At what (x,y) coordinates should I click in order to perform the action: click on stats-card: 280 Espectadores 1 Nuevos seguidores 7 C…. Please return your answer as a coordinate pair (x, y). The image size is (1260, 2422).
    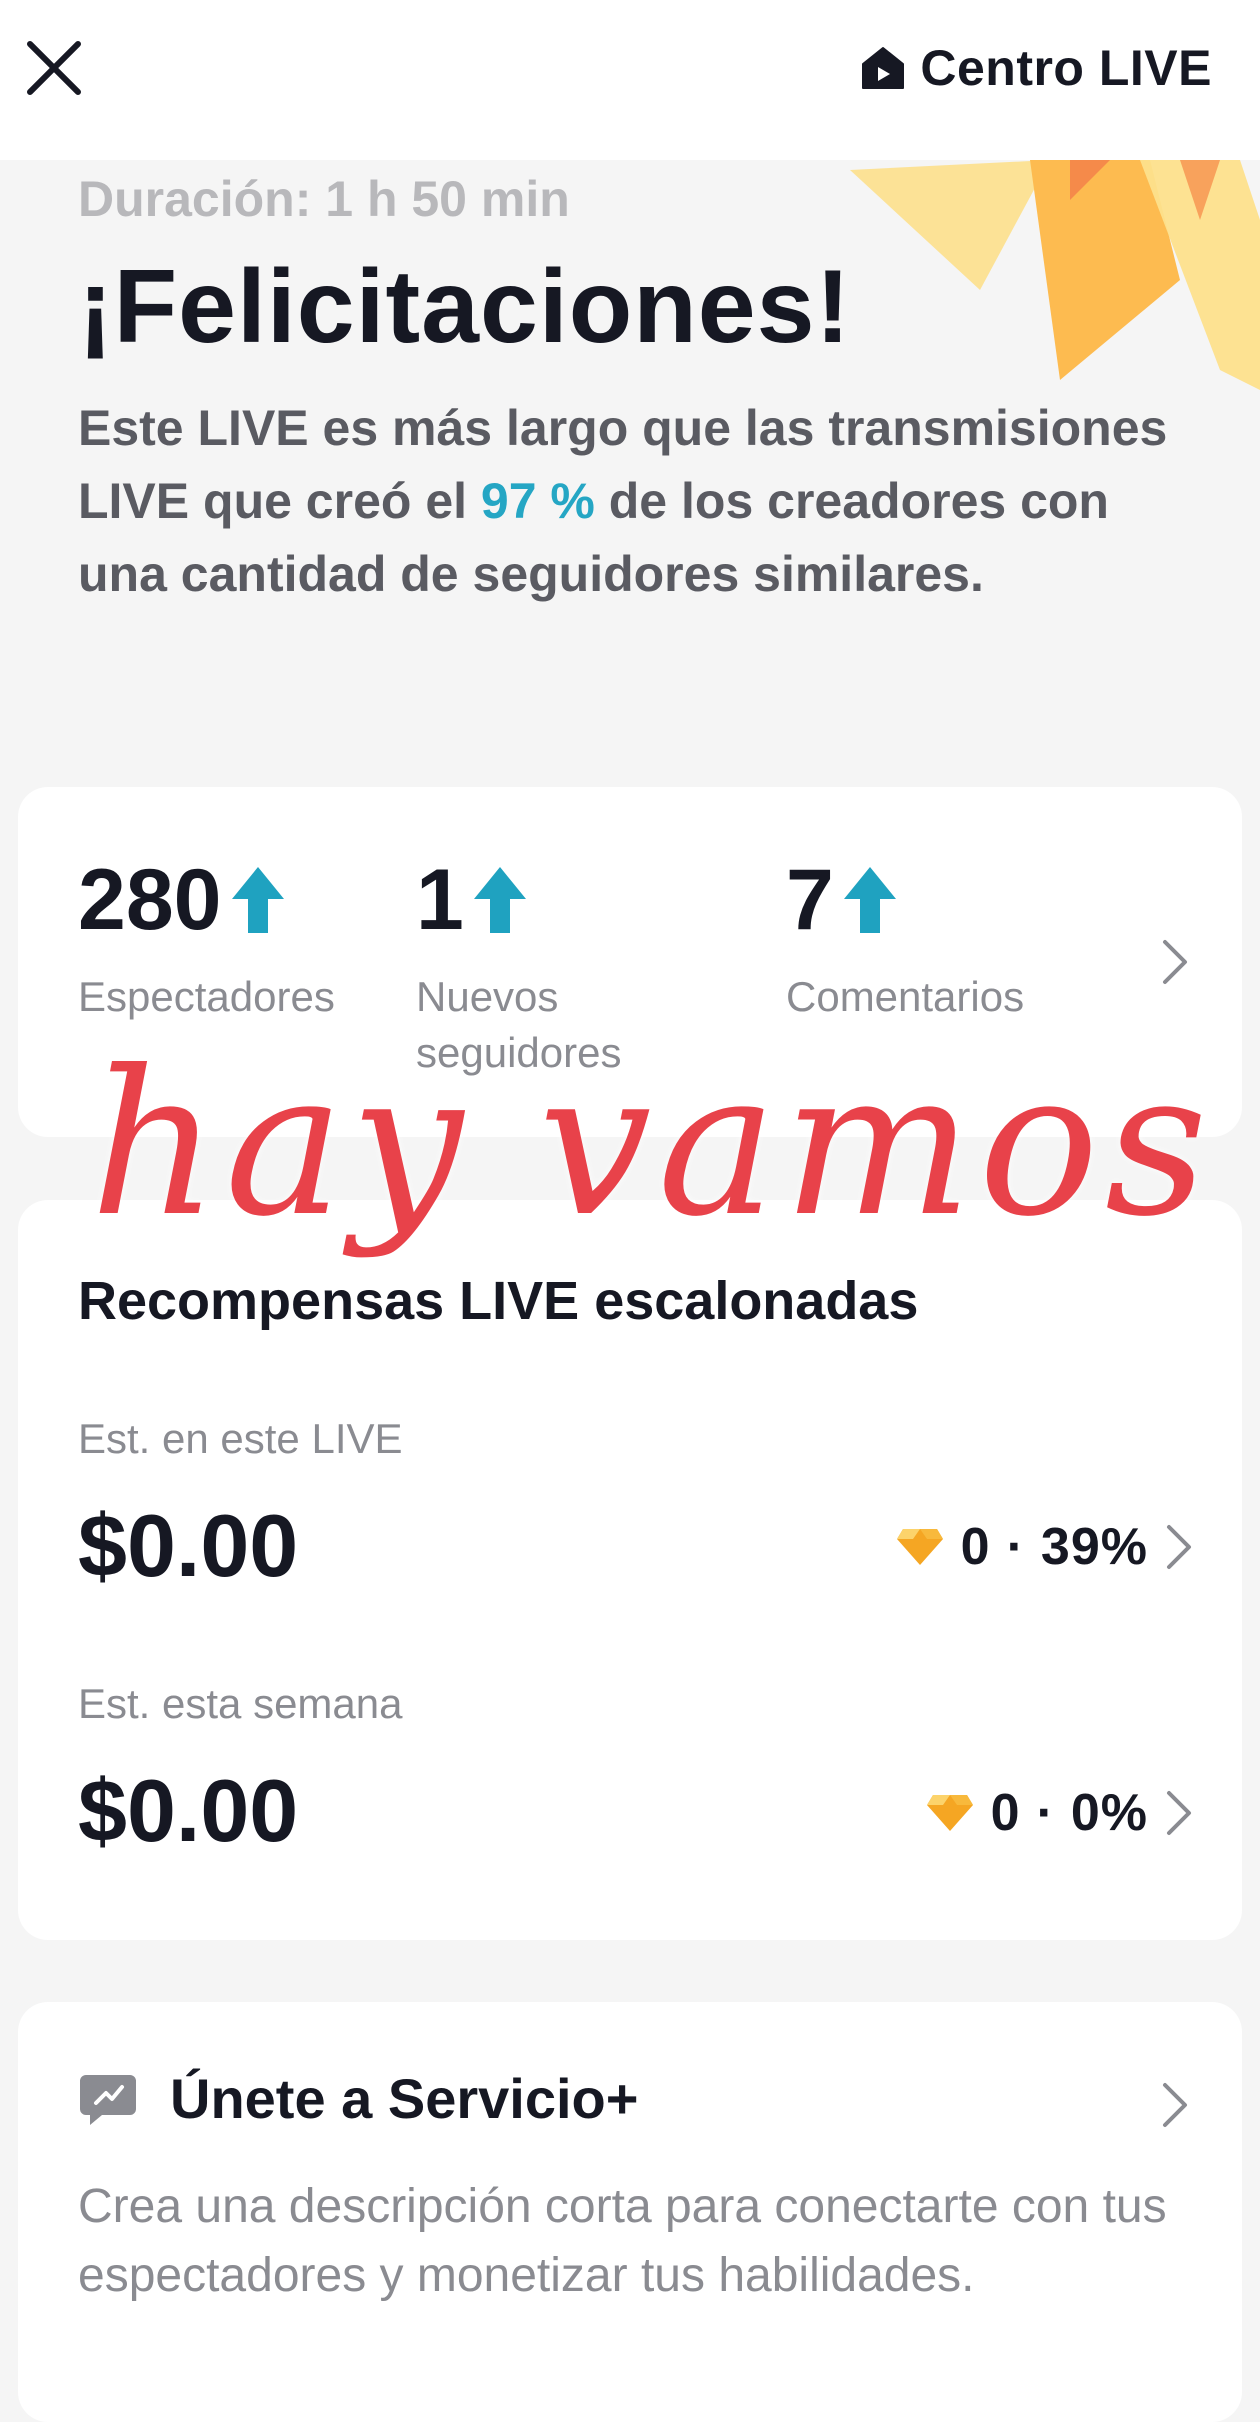
    Looking at the image, I should click on (630, 962).